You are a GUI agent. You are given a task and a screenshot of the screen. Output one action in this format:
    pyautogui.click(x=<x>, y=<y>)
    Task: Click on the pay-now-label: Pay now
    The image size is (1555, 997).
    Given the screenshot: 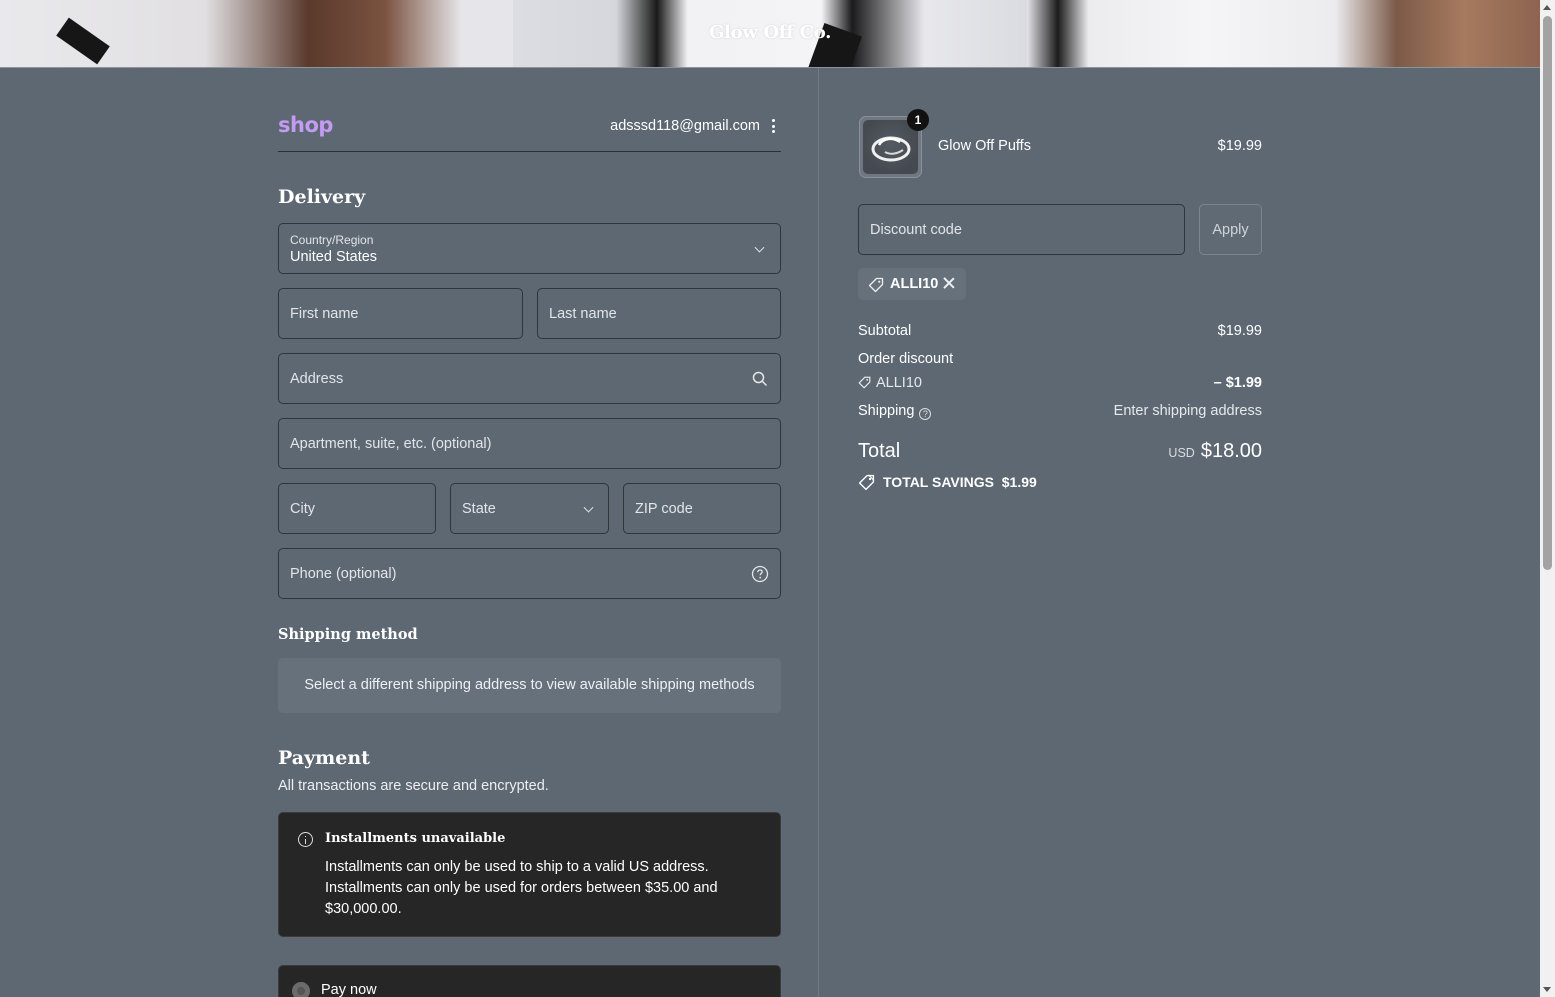 What is the action you would take?
    pyautogui.click(x=349, y=989)
    